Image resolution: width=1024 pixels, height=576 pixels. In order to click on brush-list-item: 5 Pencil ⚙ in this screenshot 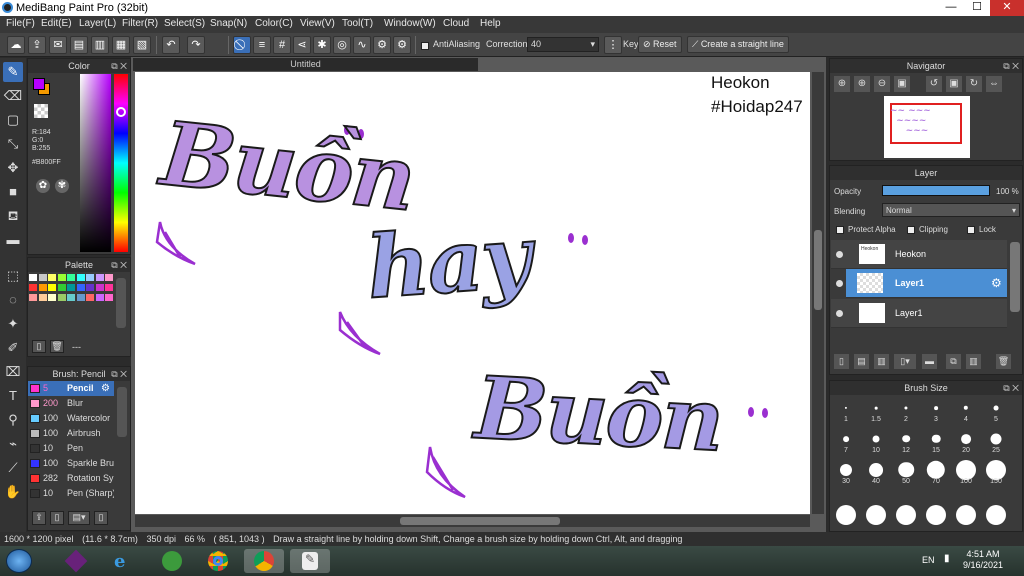, I will do `click(71, 388)`.